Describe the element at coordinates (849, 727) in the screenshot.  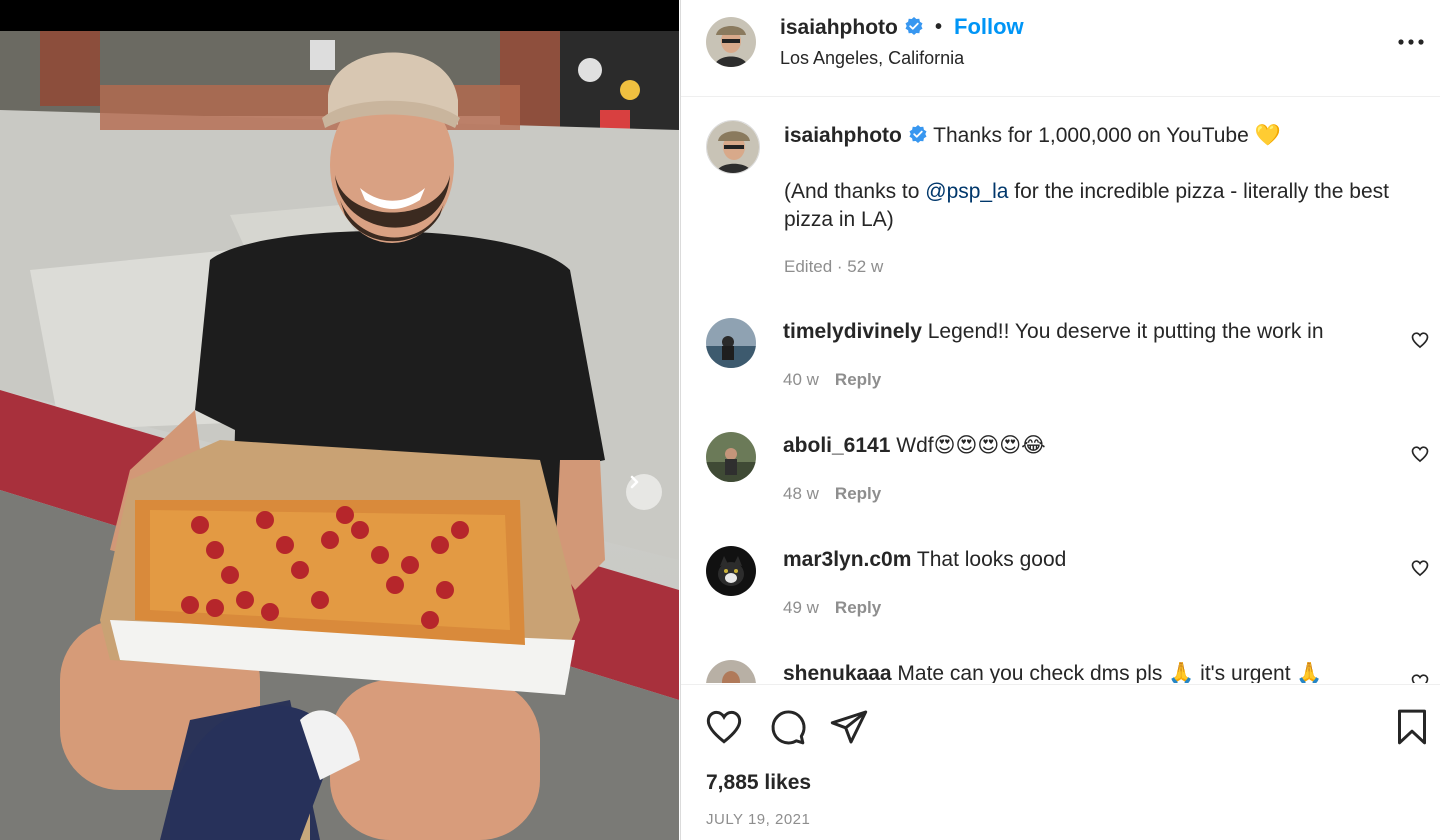
I see `paper-plane-icon` at that location.